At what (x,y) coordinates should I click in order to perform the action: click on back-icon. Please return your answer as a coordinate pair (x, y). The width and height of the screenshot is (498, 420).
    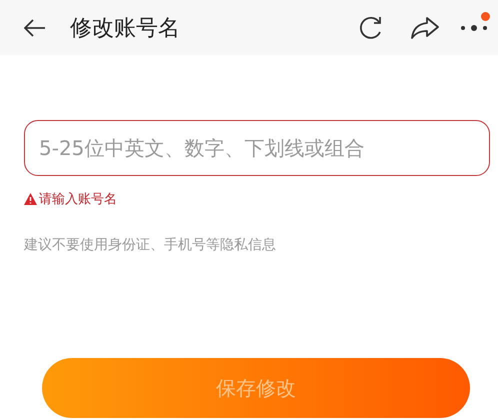
    Looking at the image, I should click on (35, 27).